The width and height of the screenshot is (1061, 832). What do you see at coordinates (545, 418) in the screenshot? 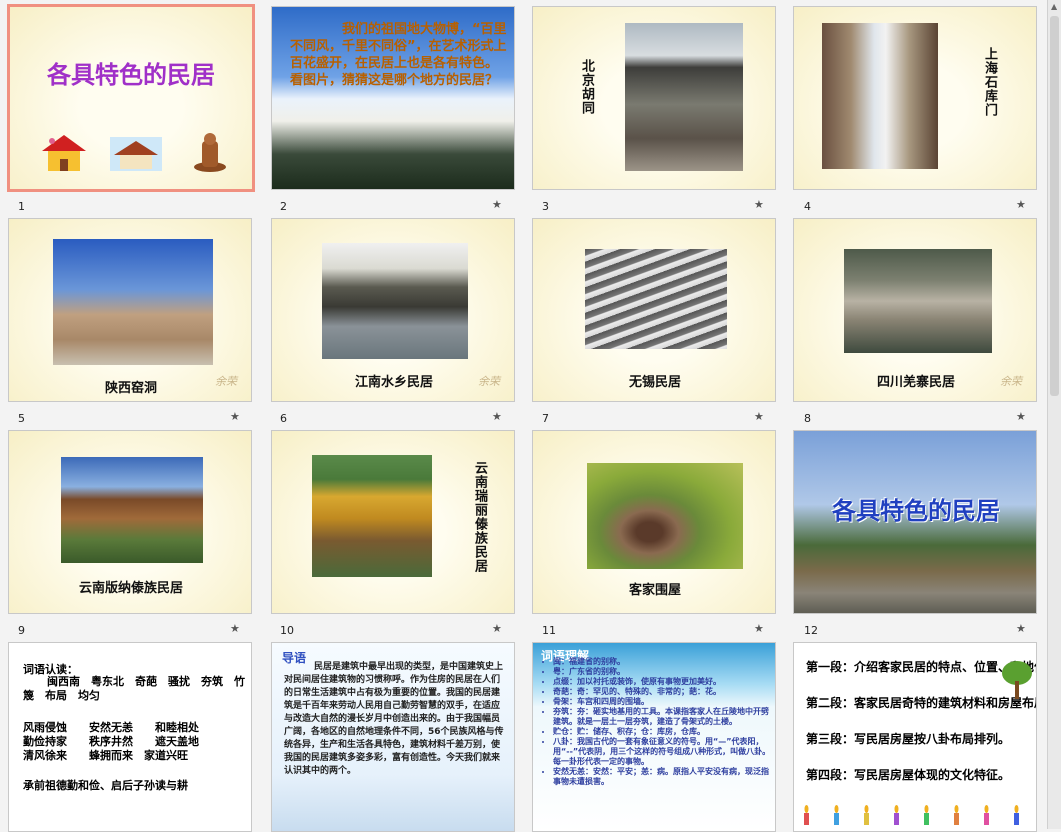
I see `slide-number: 7` at bounding box center [545, 418].